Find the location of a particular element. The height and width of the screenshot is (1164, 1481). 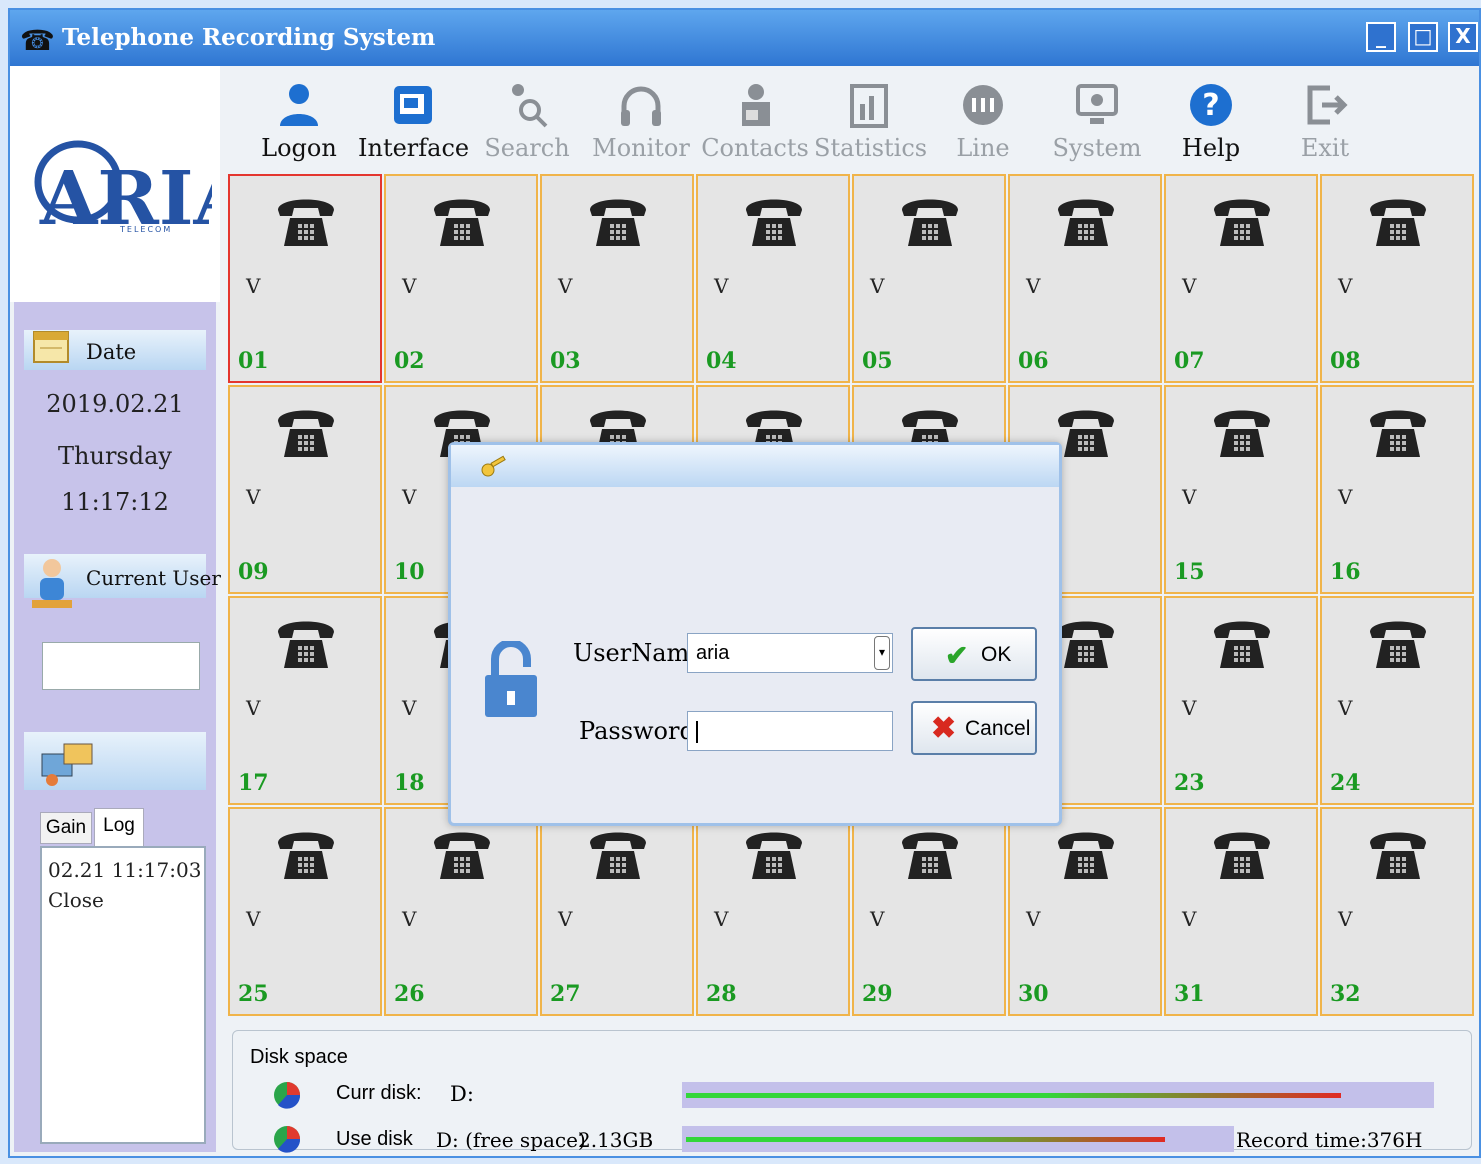

channel-cell: V 17 is located at coordinates (305, 700).